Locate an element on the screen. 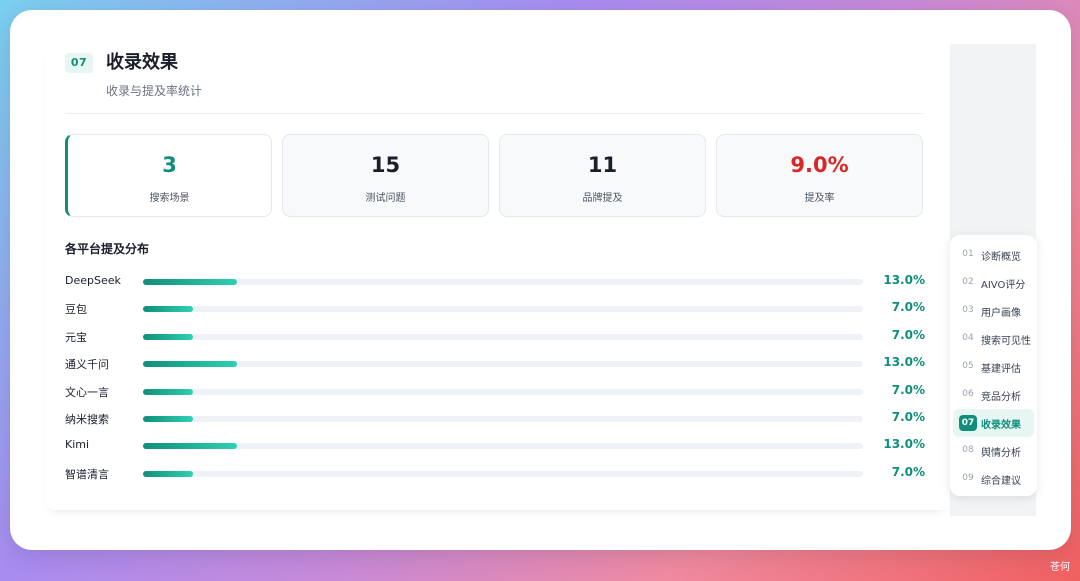 Image resolution: width=1080 pixels, height=581 pixels. platform-bar-row: DeepSeek 13.0% is located at coordinates (495, 282).